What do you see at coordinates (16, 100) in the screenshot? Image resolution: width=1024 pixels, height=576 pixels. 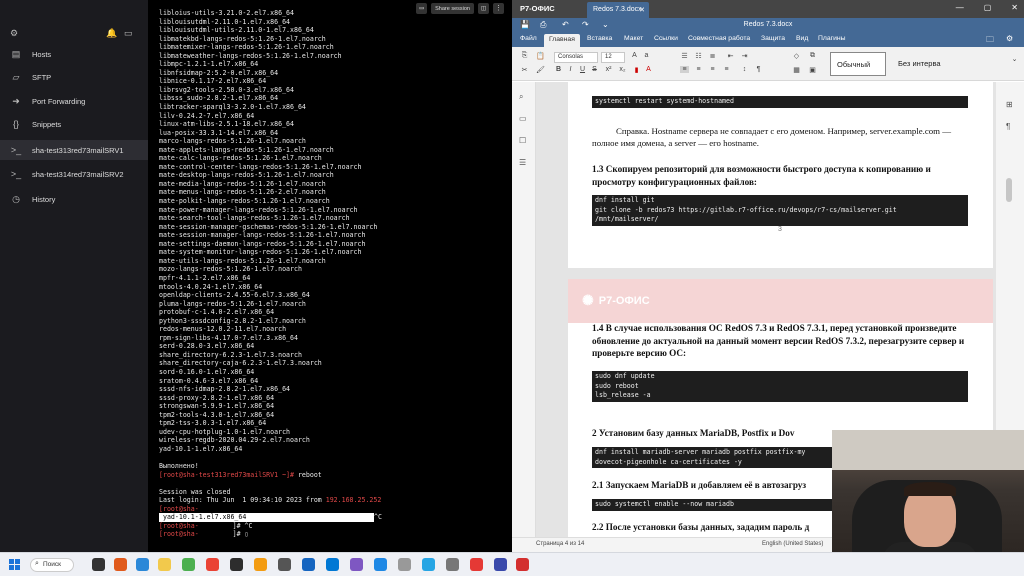 I see `forward-arrow-icon: ➜` at bounding box center [16, 100].